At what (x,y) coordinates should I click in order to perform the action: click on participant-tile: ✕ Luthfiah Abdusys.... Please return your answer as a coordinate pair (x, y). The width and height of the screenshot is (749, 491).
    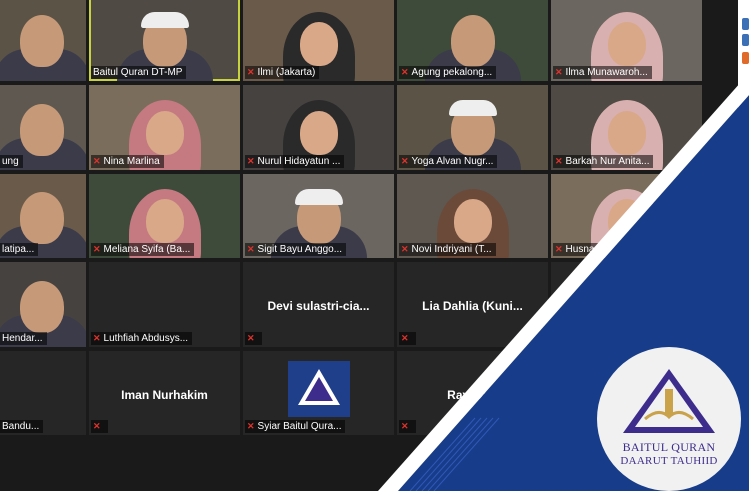
    Looking at the image, I should click on (164, 304).